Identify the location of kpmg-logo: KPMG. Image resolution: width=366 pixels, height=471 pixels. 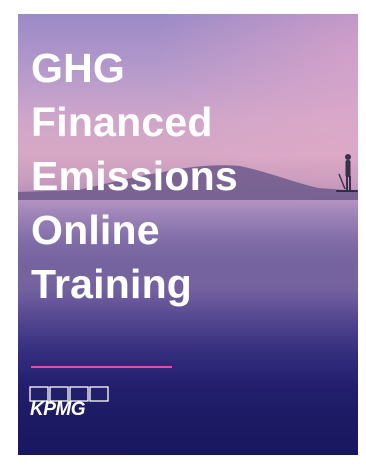
(71, 407).